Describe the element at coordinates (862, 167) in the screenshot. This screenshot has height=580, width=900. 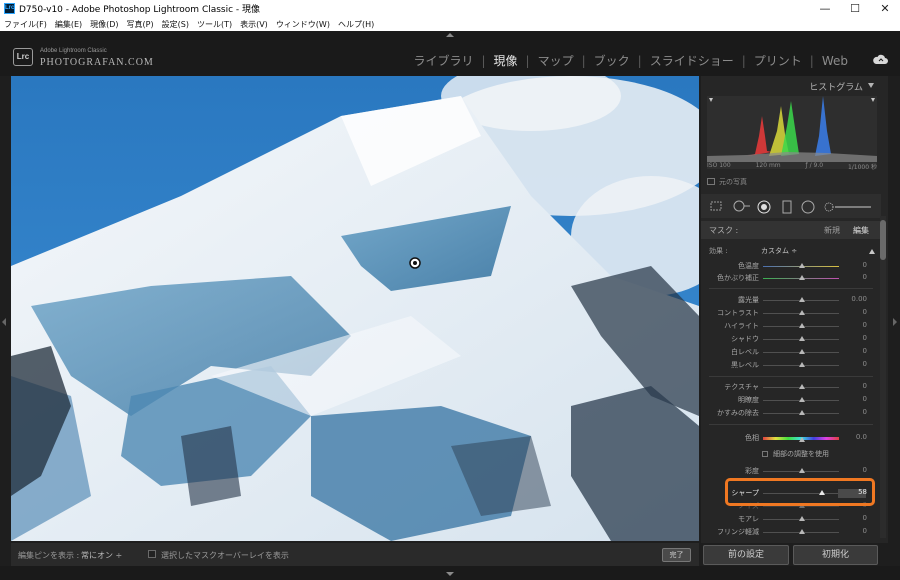
I see `shutter-speed: 1/1000 秒` at that location.